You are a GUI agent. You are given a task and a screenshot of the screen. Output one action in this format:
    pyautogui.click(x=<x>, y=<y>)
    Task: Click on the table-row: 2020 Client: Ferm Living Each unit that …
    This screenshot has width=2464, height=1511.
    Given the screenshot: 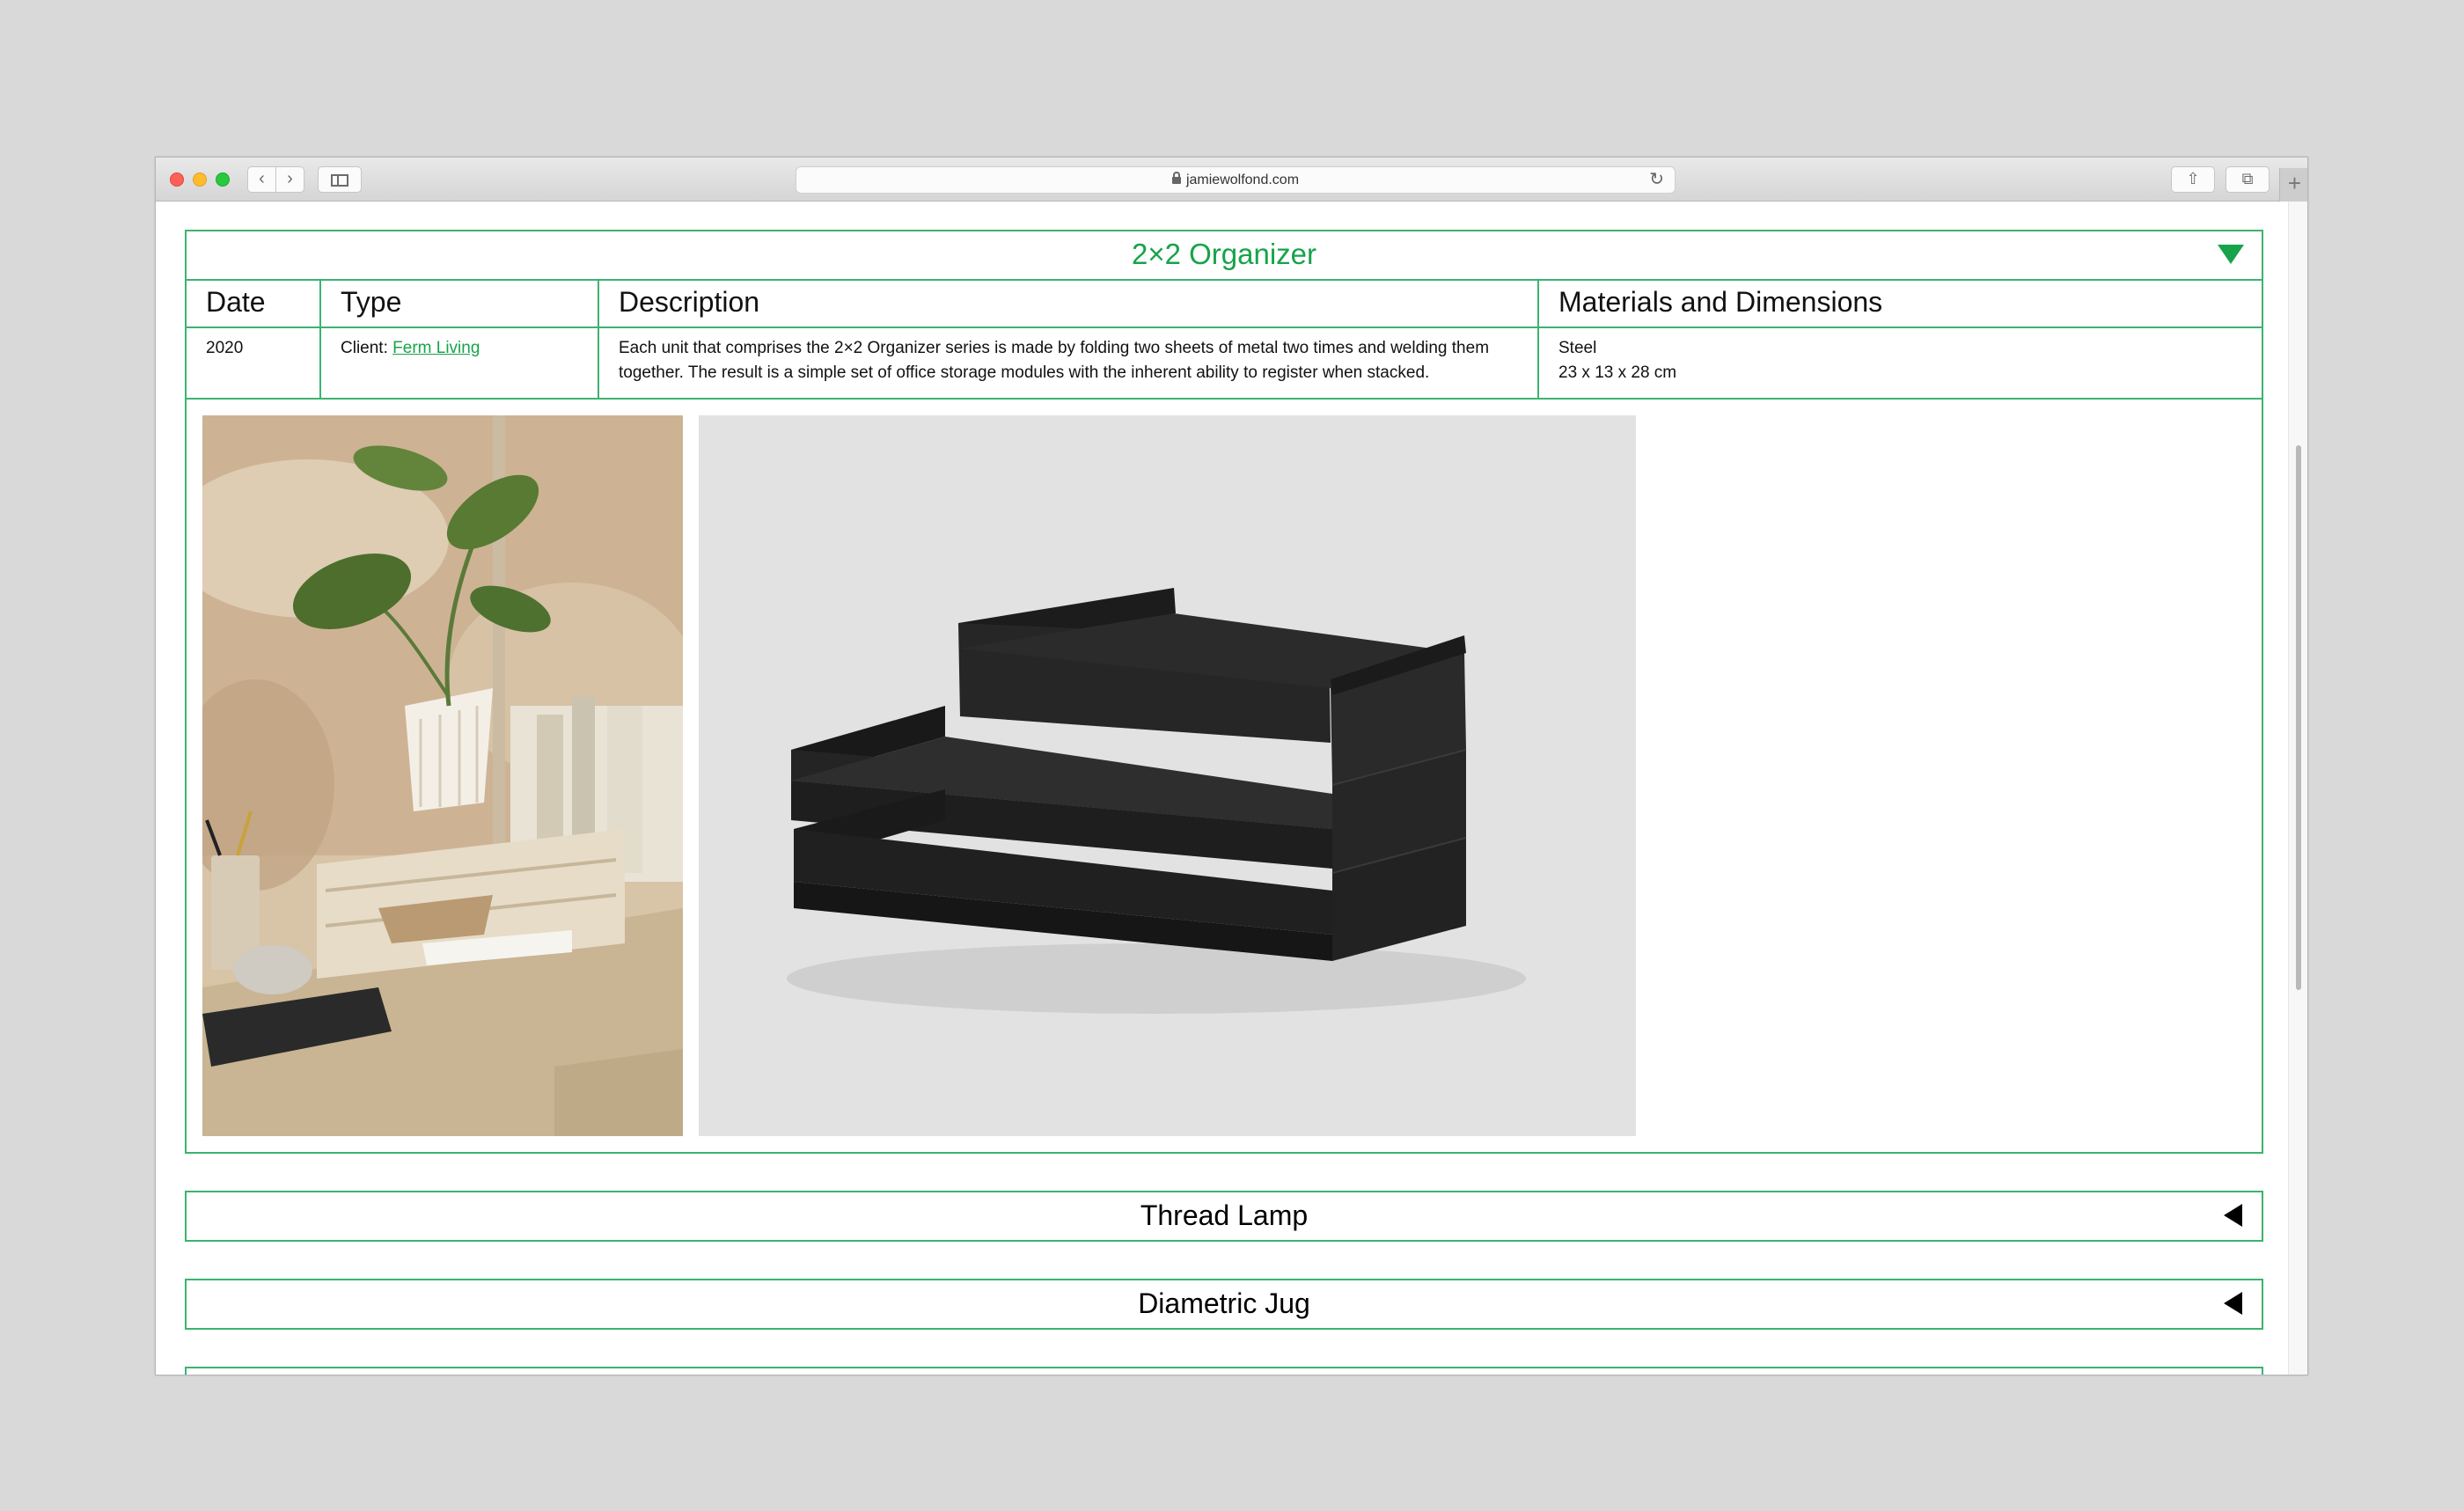 What is the action you would take?
    pyautogui.click(x=1224, y=362)
    